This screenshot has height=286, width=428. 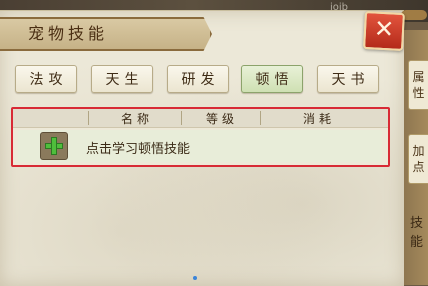 I want to click on tab-tianshu: 天书, so click(x=348, y=79).